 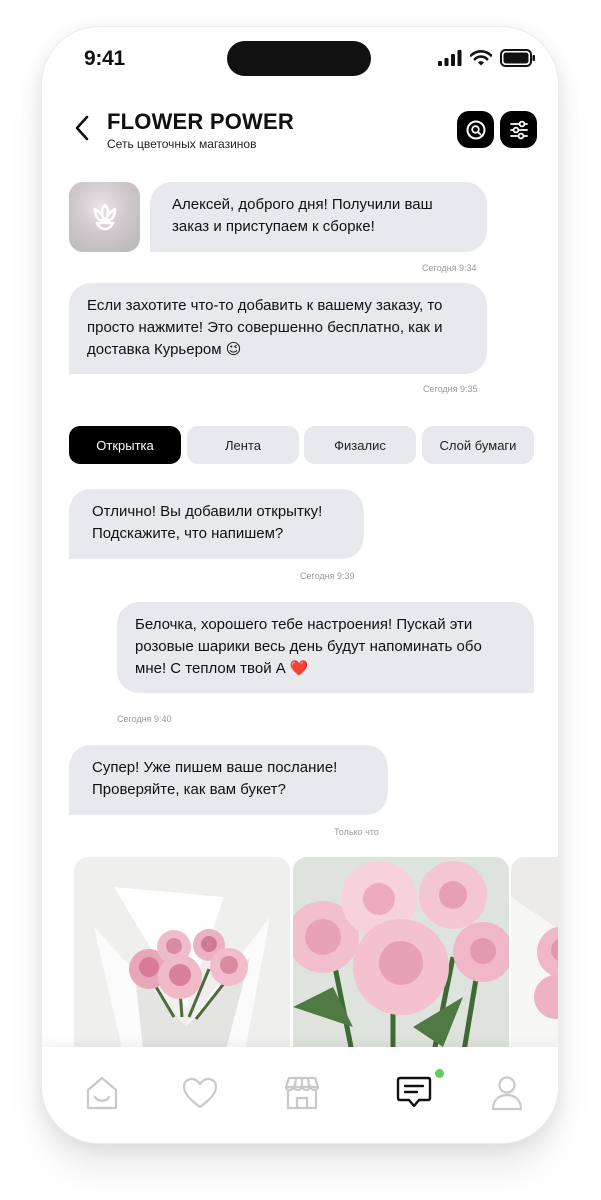 I want to click on filter-button, so click(x=518, y=129).